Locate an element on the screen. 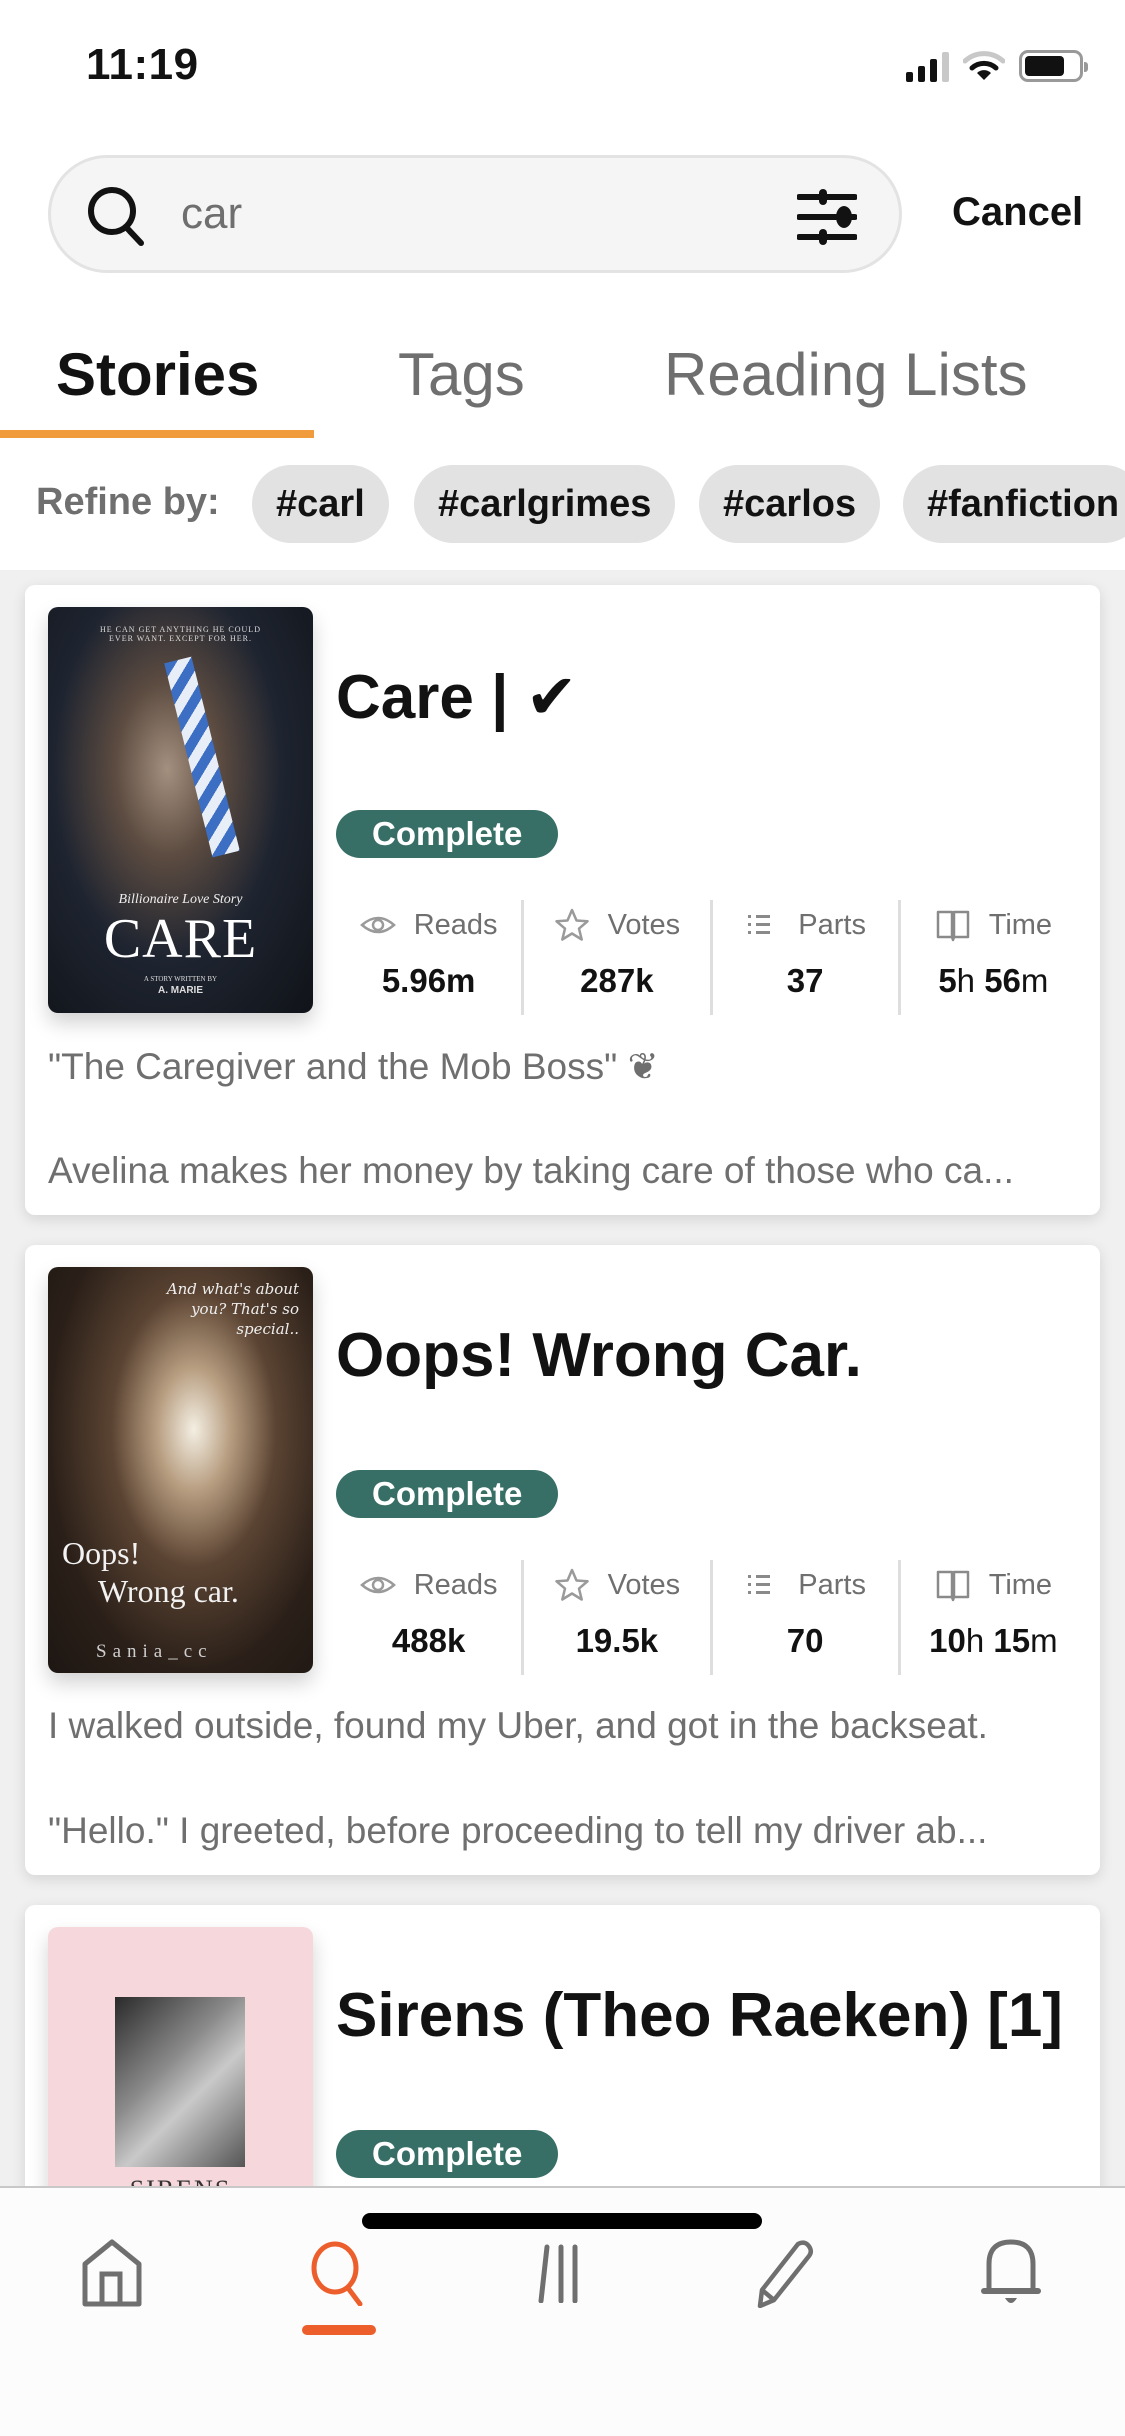 The width and height of the screenshot is (1125, 2436). active-nav-indicator is located at coordinates (339, 2330).